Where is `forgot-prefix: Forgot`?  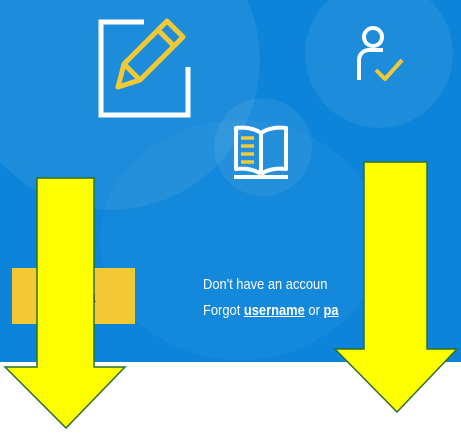
forgot-prefix: Forgot is located at coordinates (223, 310).